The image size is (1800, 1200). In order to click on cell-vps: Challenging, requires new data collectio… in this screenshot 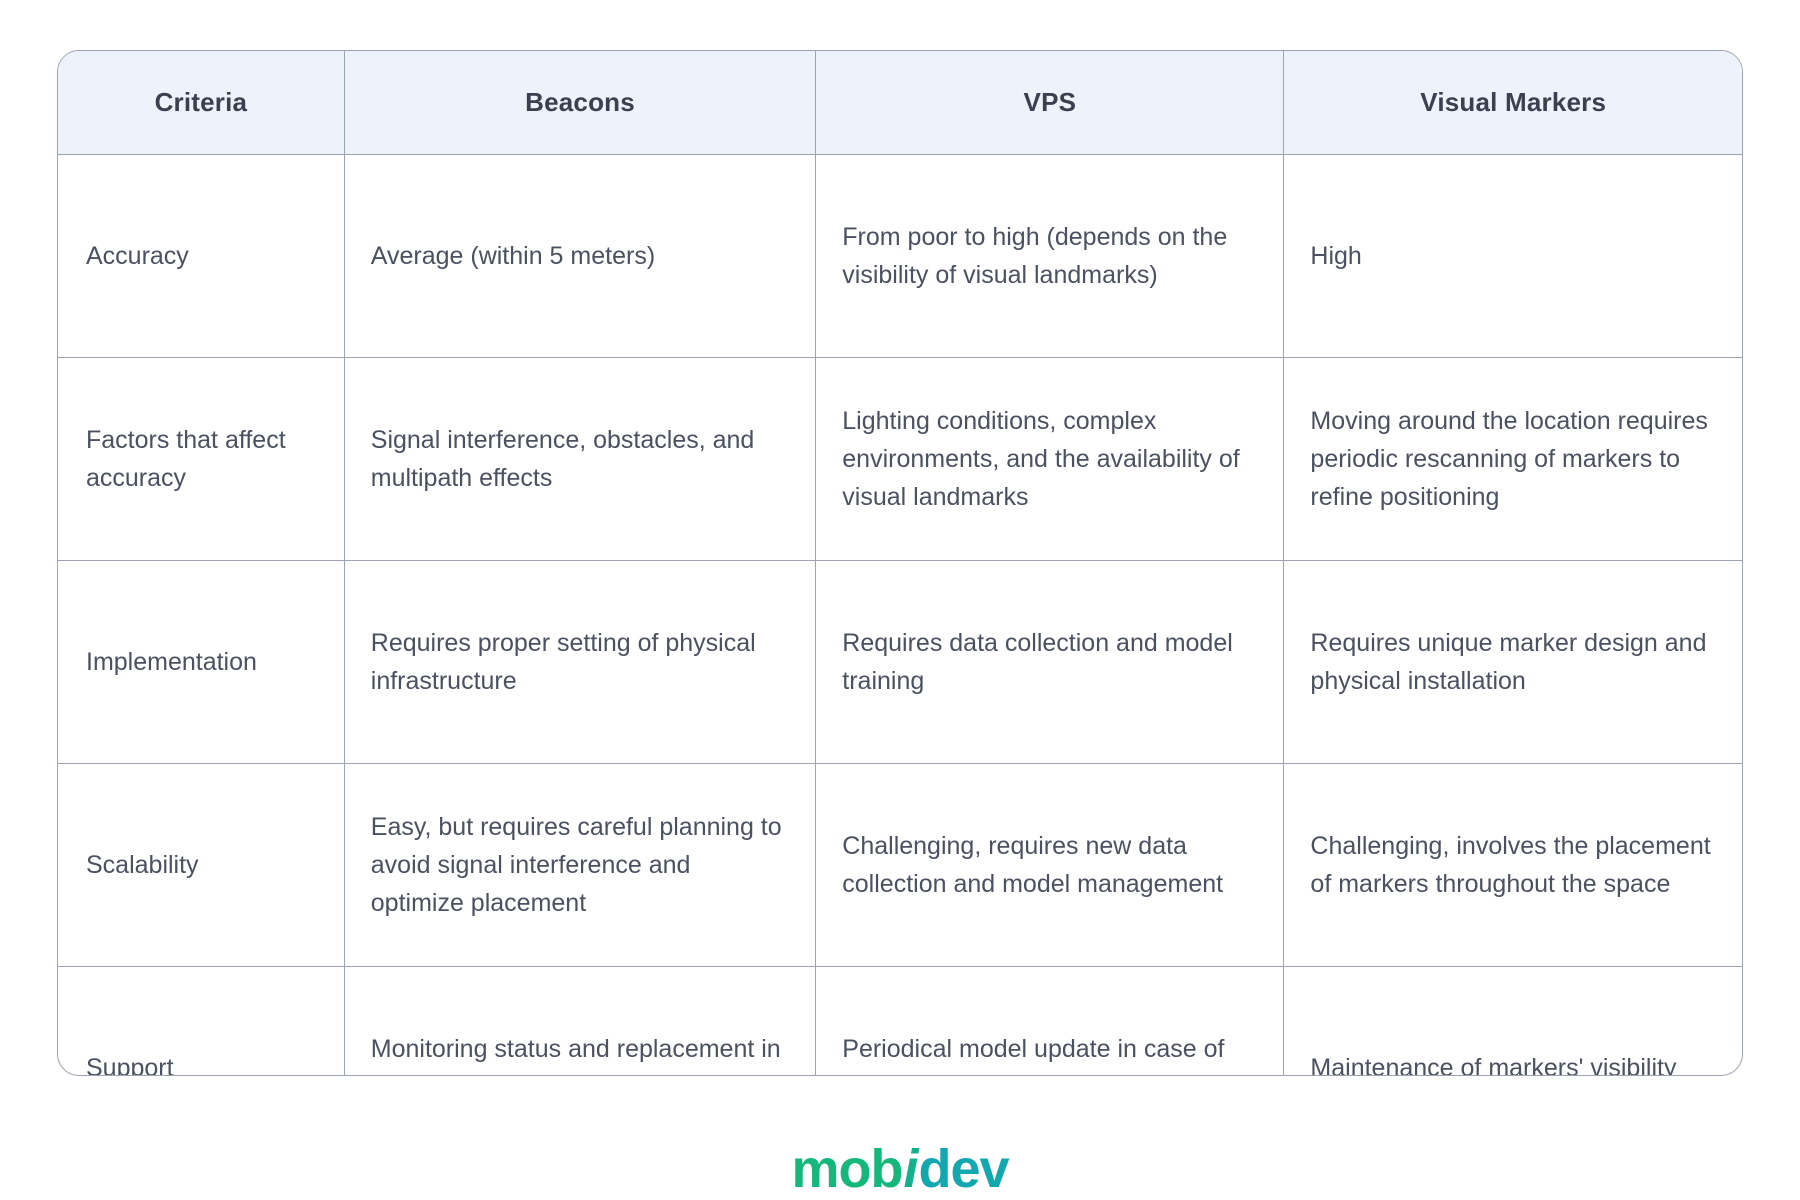, I will do `click(1050, 865)`.